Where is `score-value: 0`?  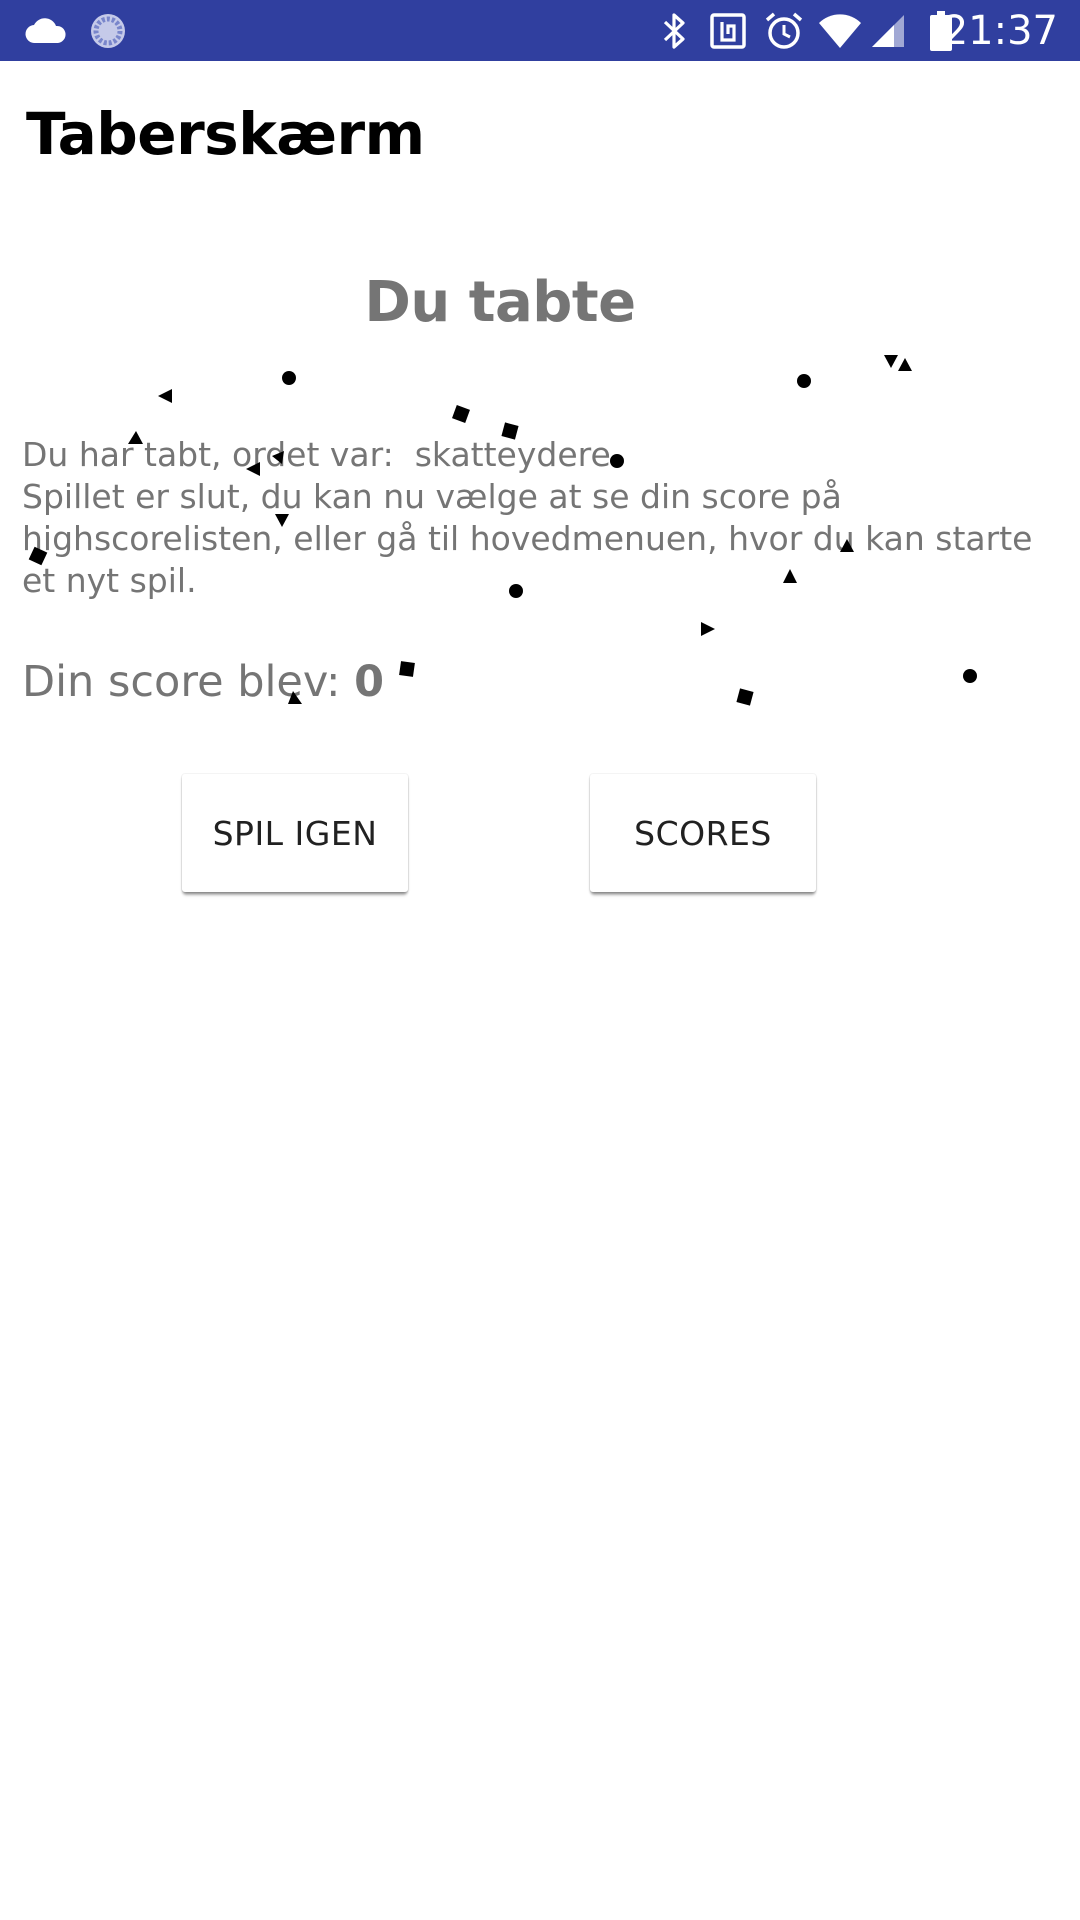 score-value: 0 is located at coordinates (369, 682).